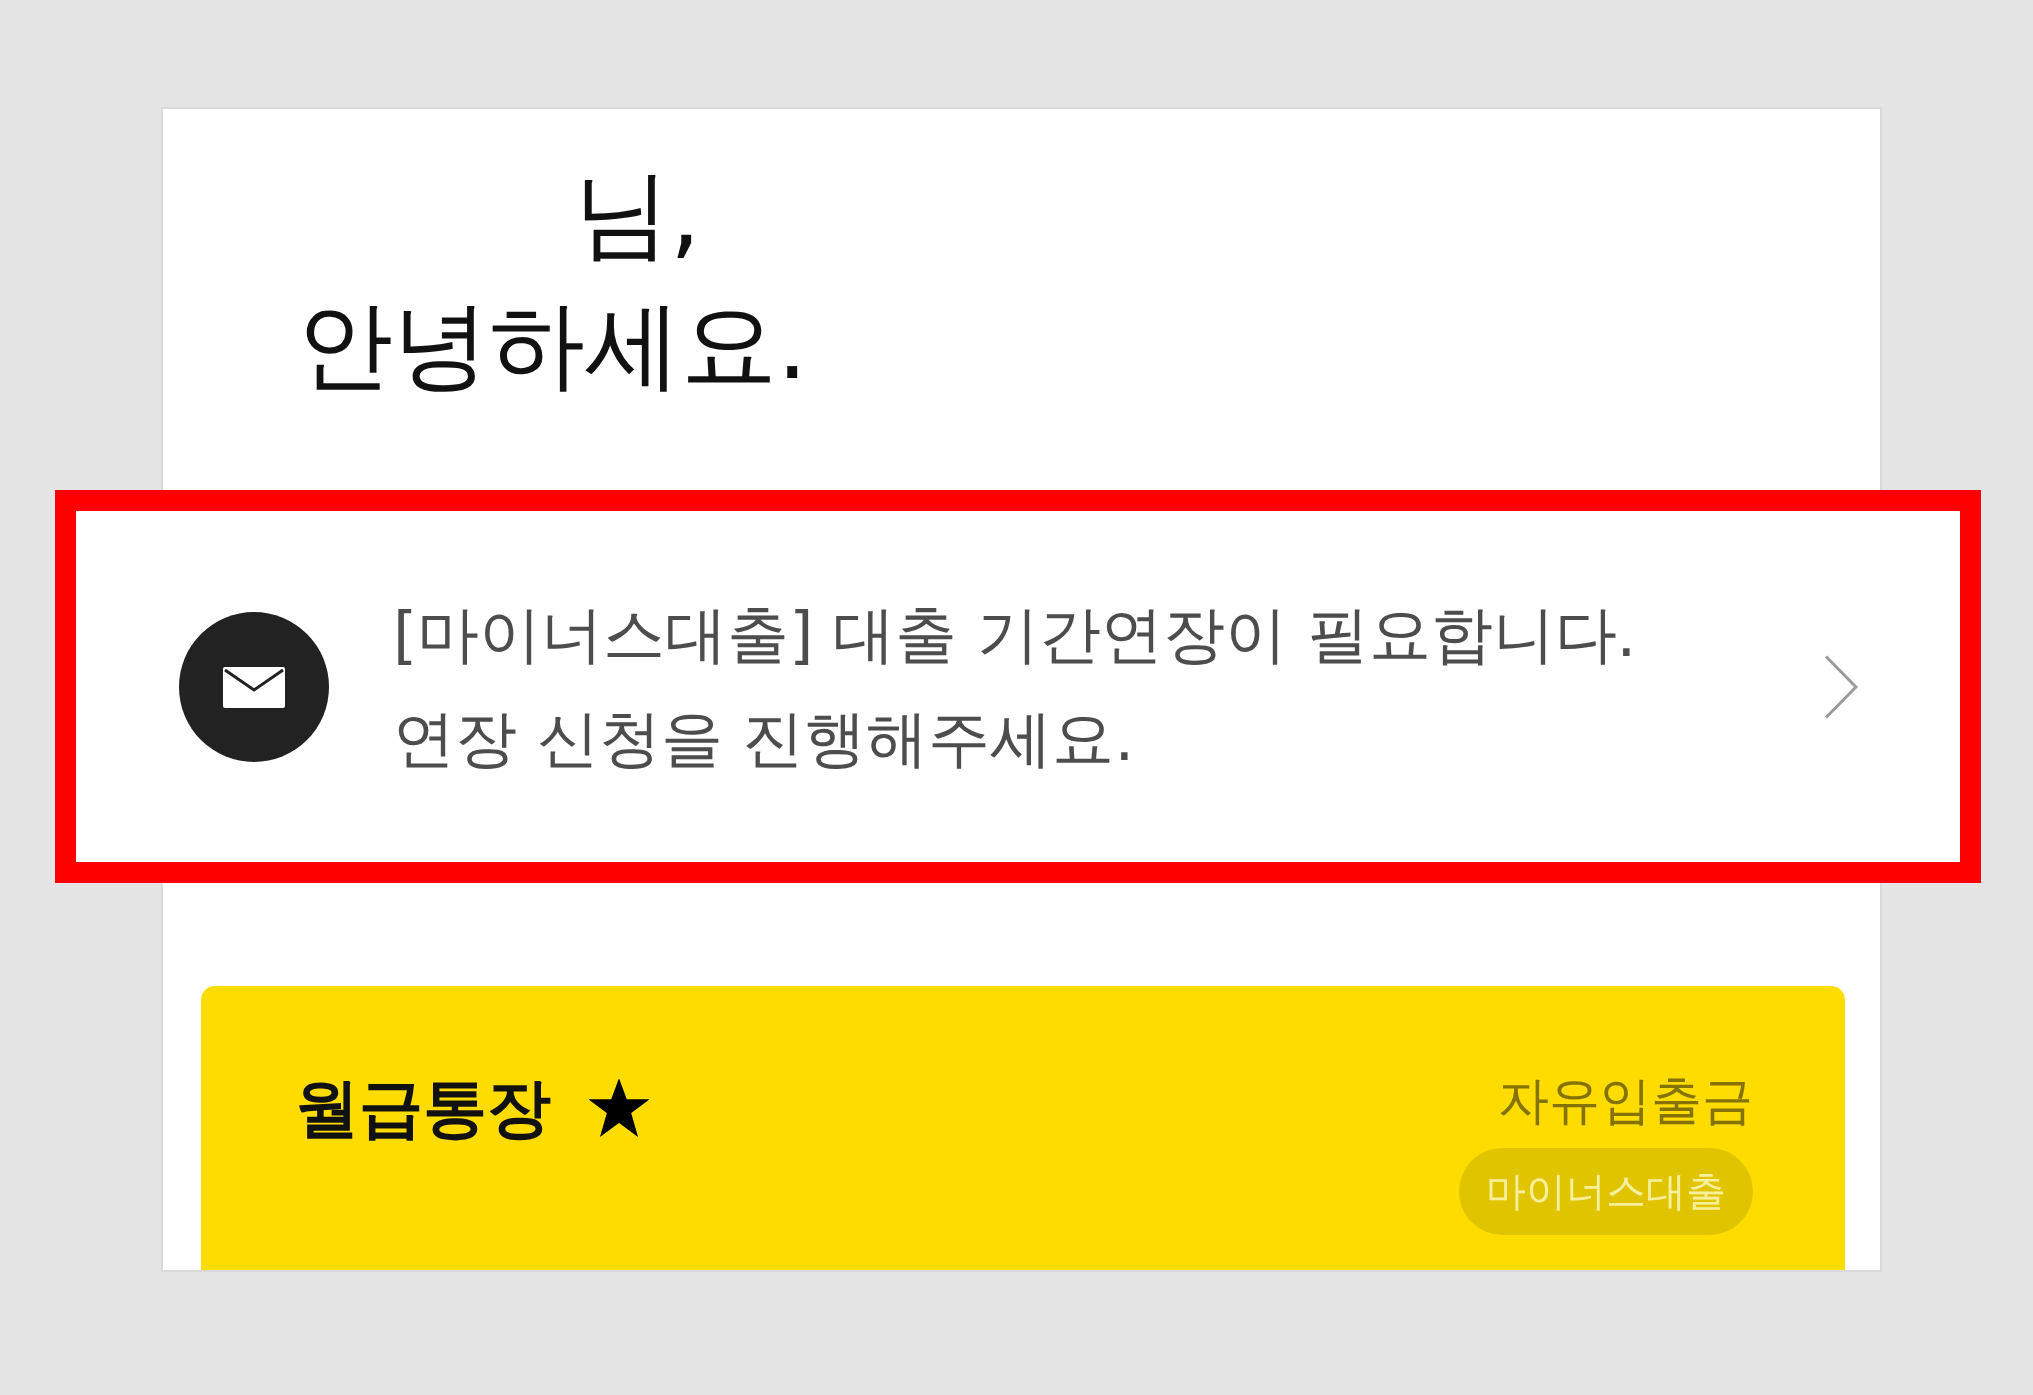 The height and width of the screenshot is (1395, 2033). I want to click on account-name: 월급통장, so click(423, 1108).